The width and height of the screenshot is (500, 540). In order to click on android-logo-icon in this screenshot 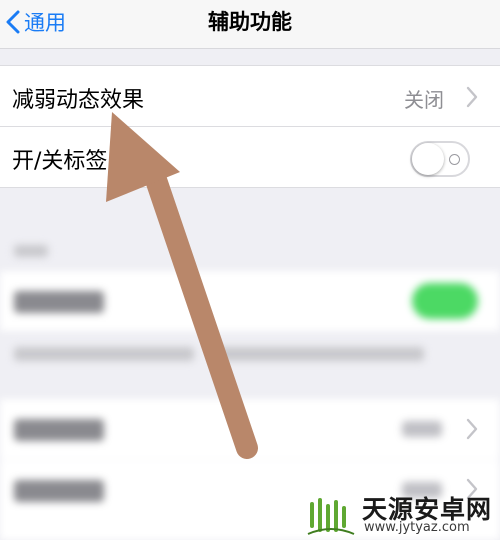, I will do `click(331, 516)`.